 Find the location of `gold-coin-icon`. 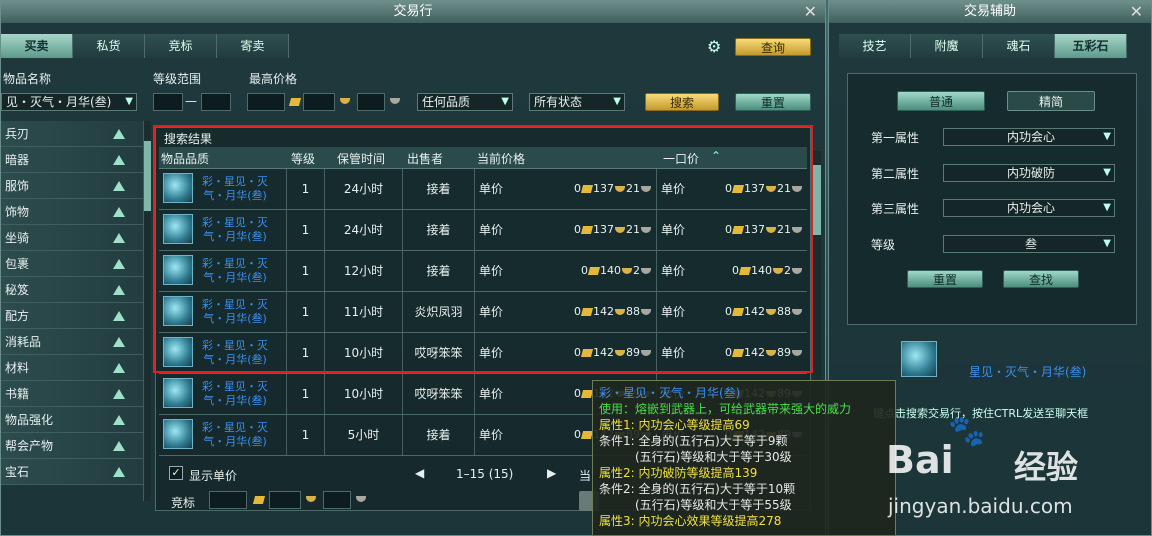

gold-coin-icon is located at coordinates (259, 500).